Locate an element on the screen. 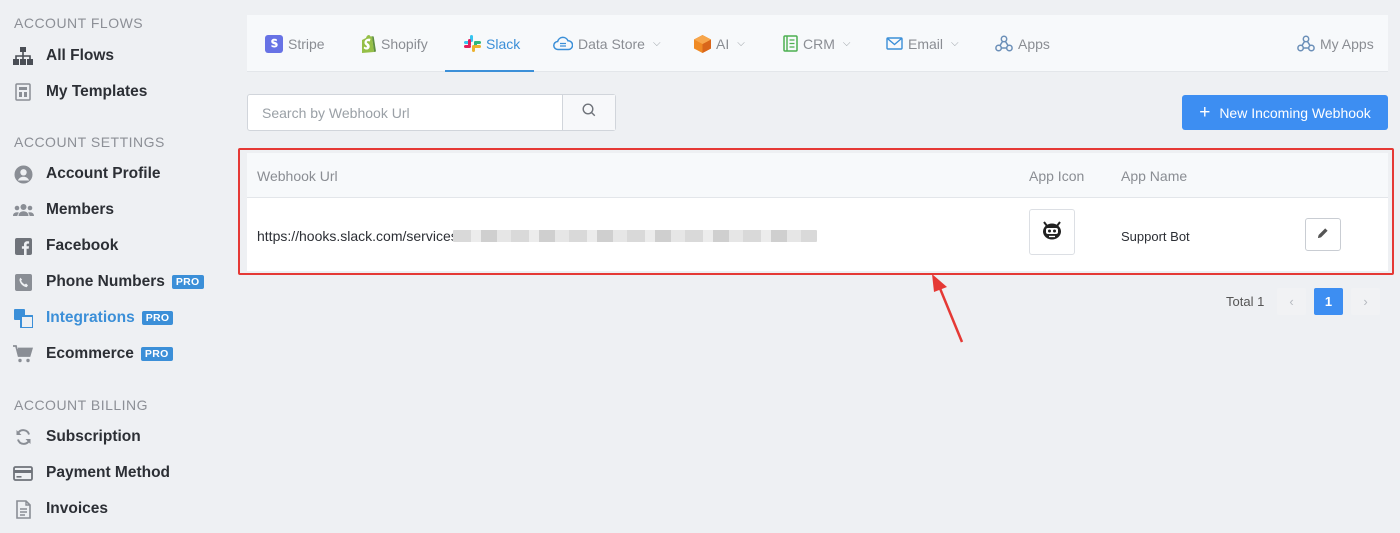 The height and width of the screenshot is (533, 1400). crm-icon is located at coordinates (790, 43).